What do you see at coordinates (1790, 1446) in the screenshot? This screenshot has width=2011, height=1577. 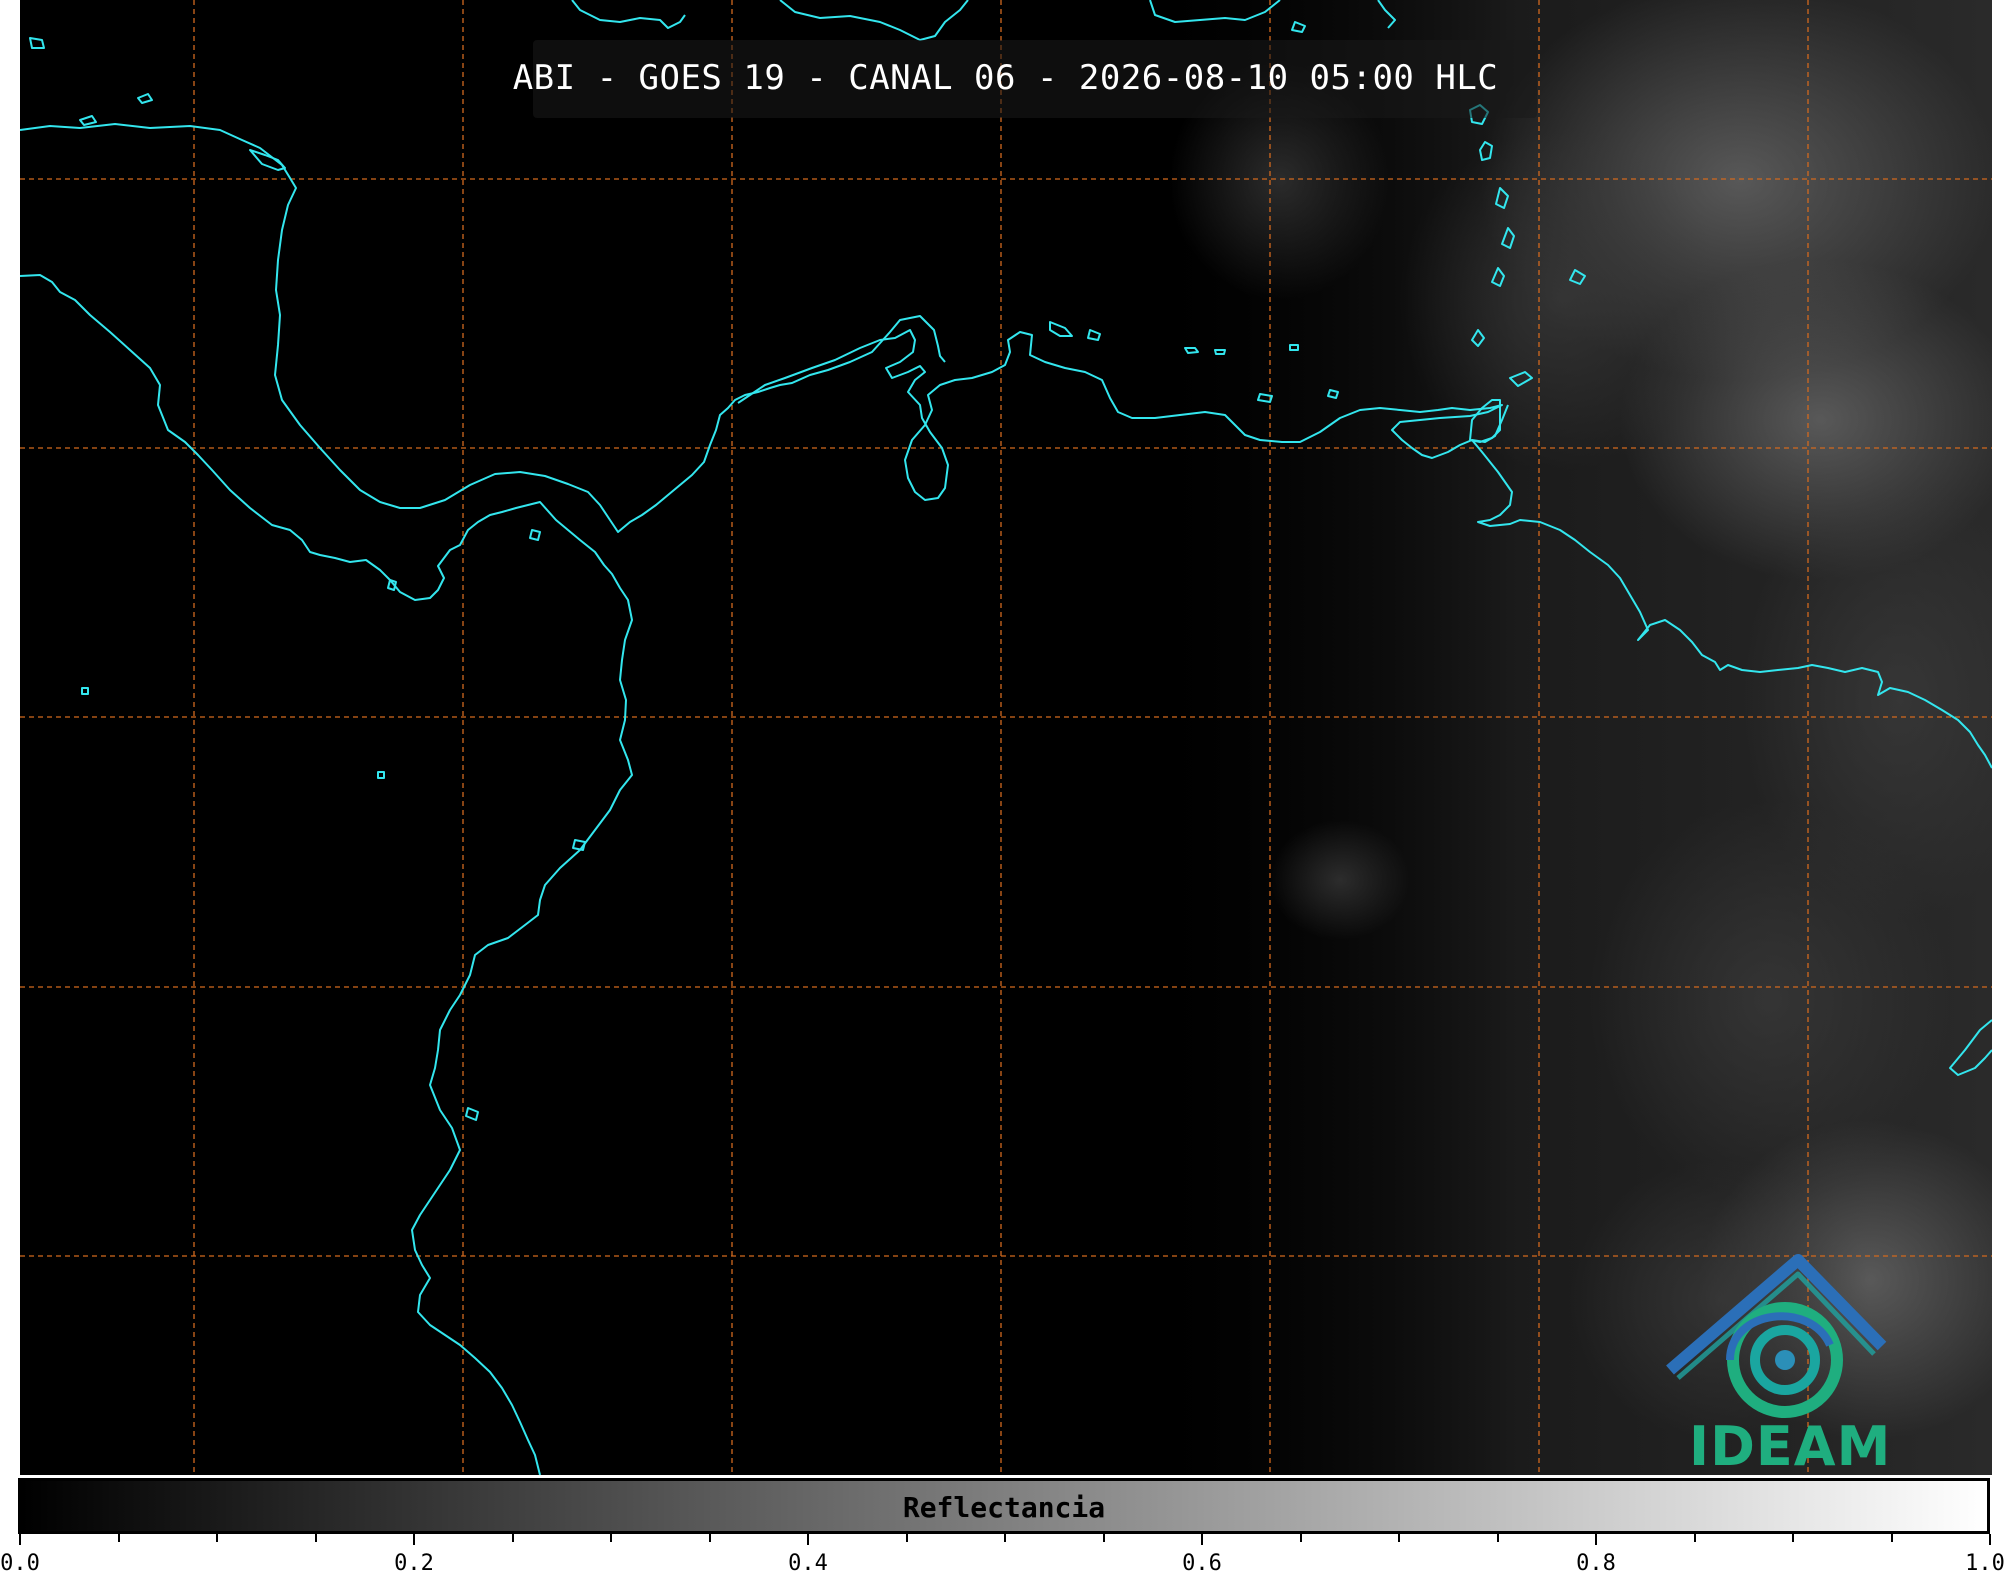 I see `ideam-logo-text: IDEAM` at bounding box center [1790, 1446].